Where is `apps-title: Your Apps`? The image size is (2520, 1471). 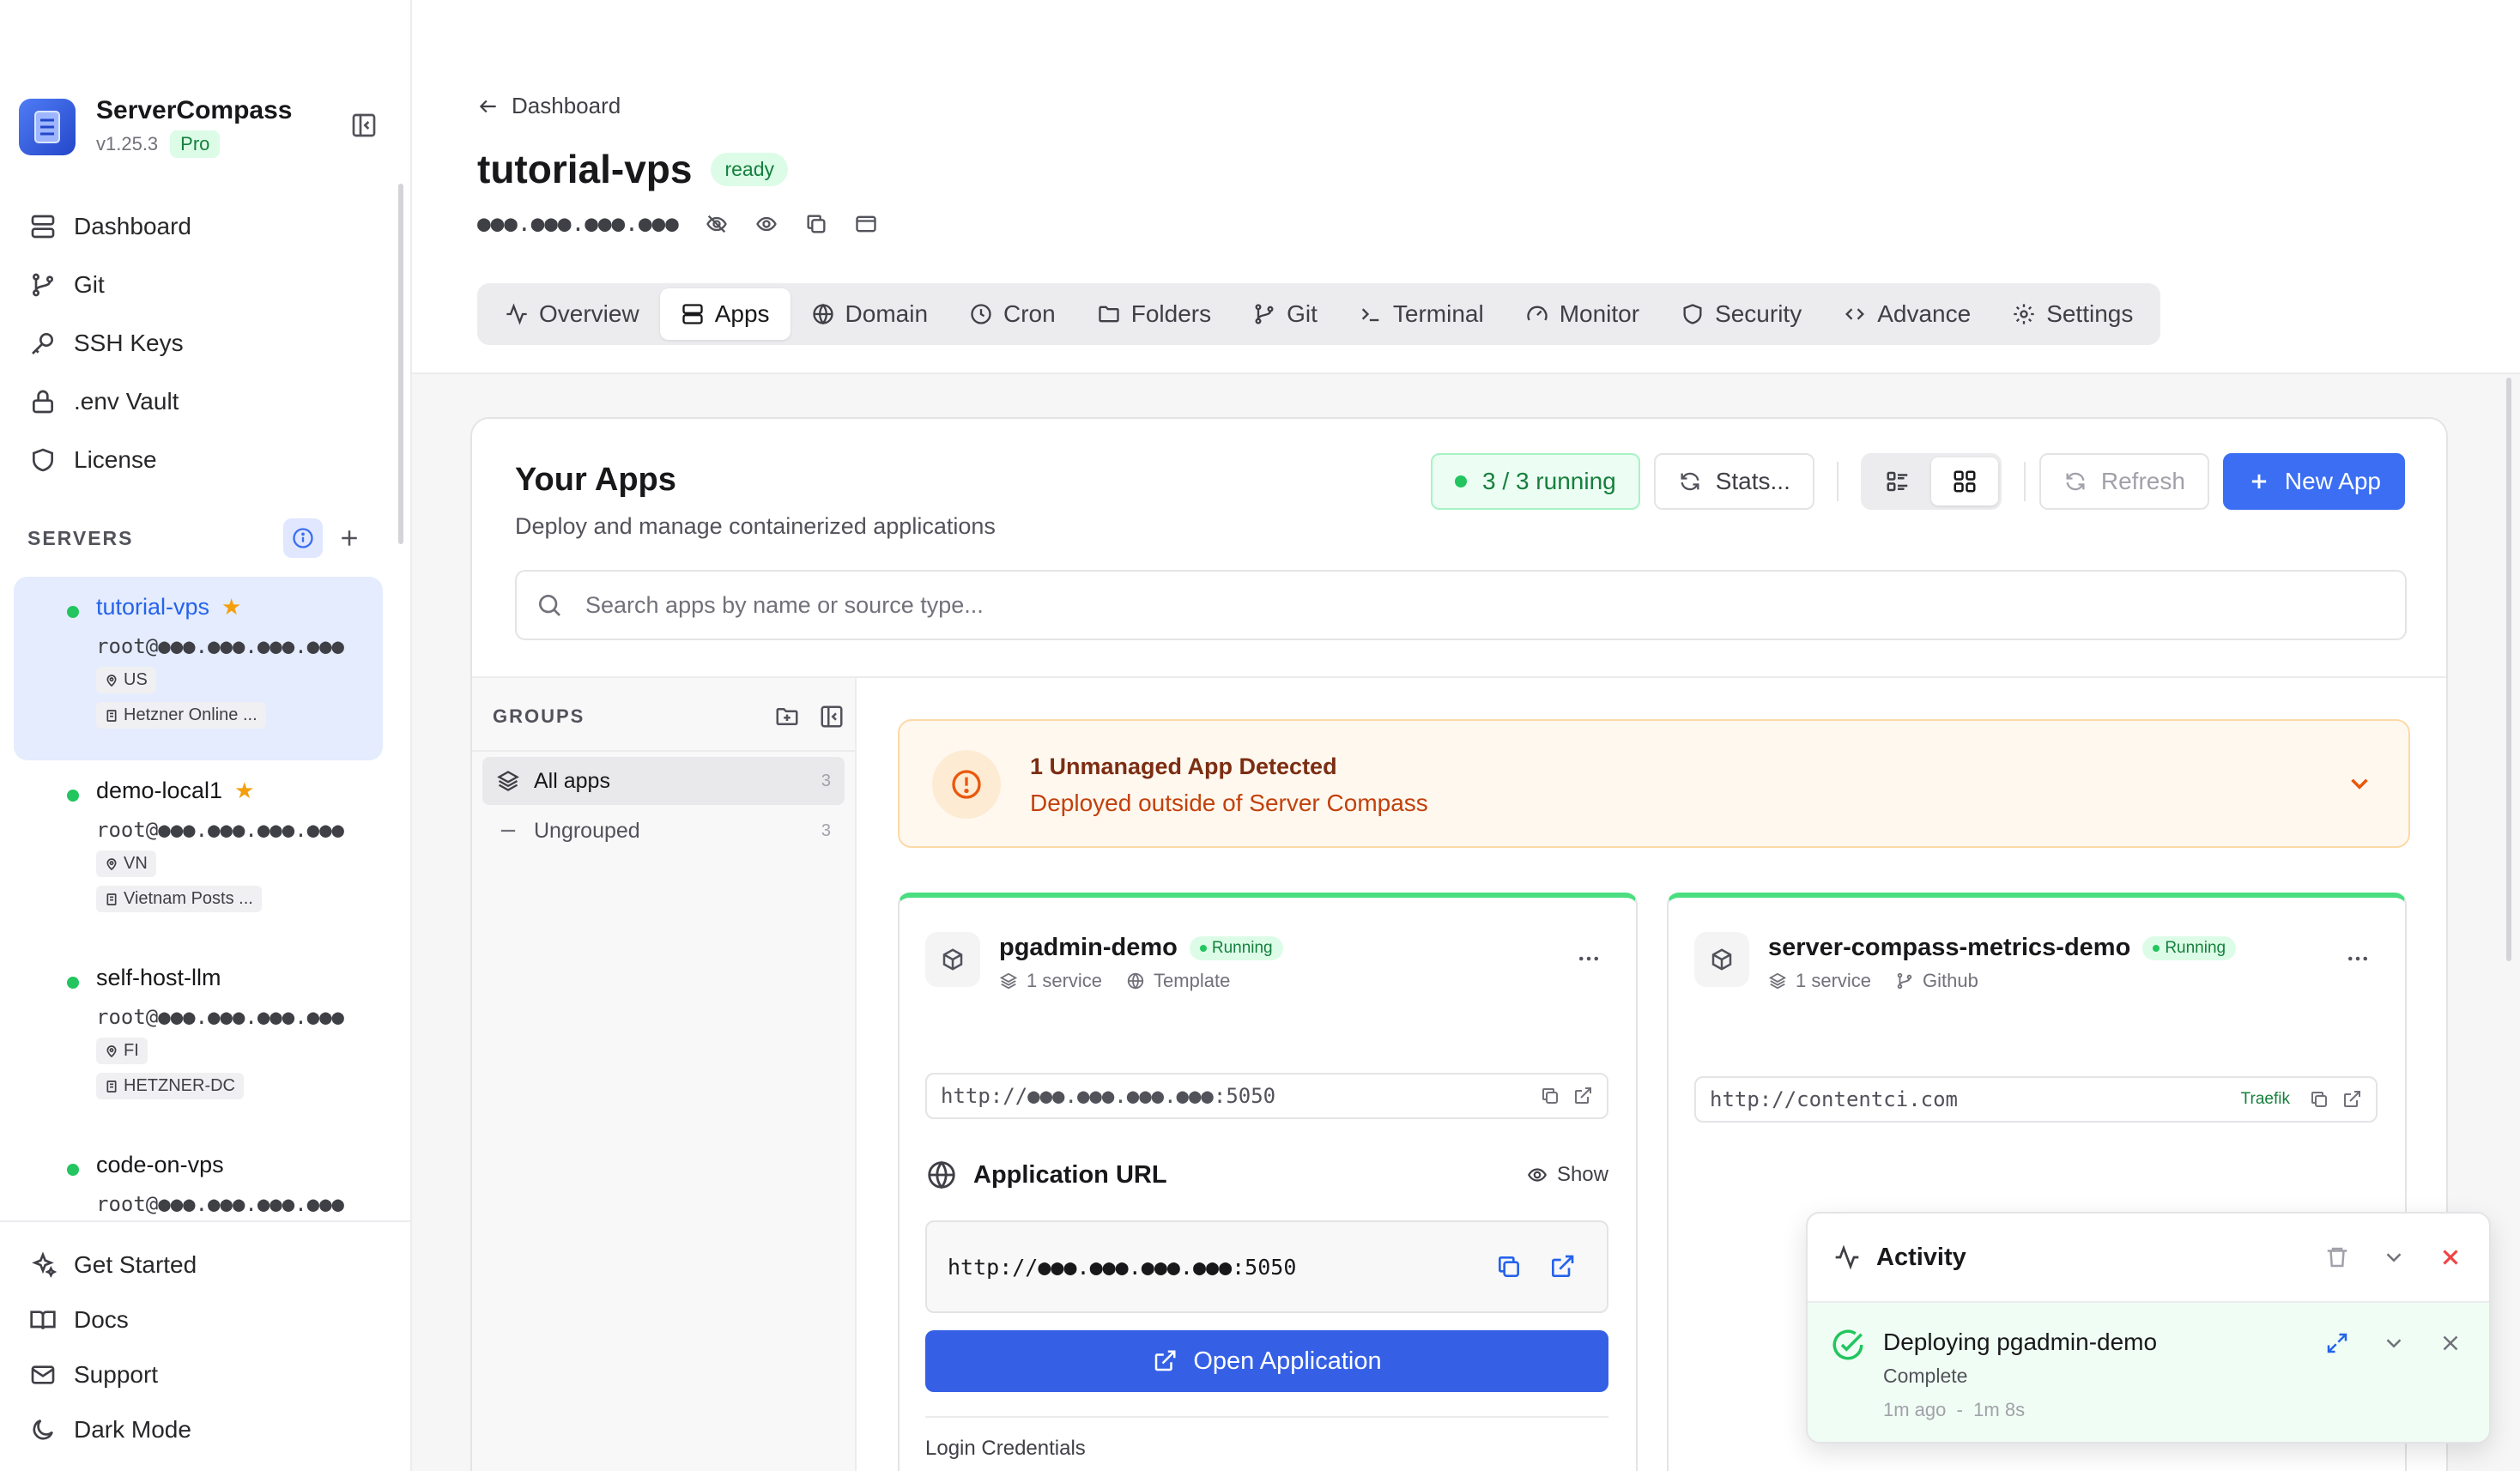 apps-title: Your Apps is located at coordinates (595, 480).